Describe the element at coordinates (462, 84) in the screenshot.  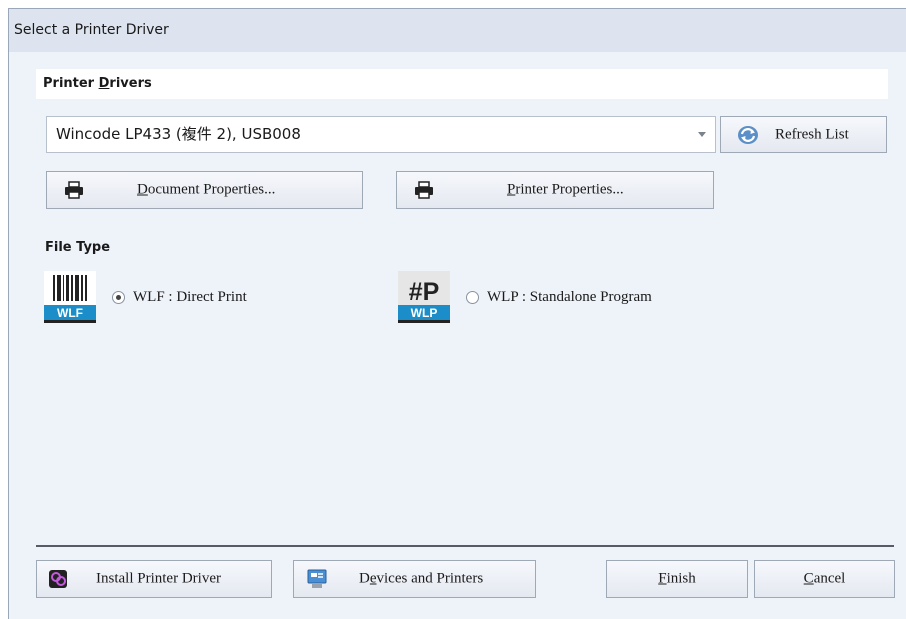
I see `printer-drivers-header: Printer Drivers` at that location.